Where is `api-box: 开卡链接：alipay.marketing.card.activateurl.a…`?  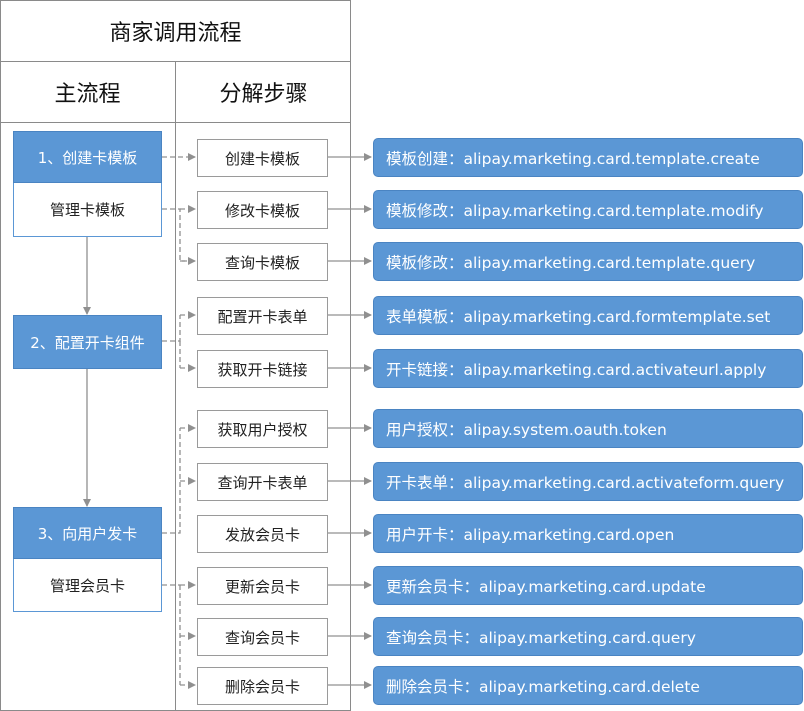 api-box: 开卡链接：alipay.marketing.card.activateurl.a… is located at coordinates (588, 368).